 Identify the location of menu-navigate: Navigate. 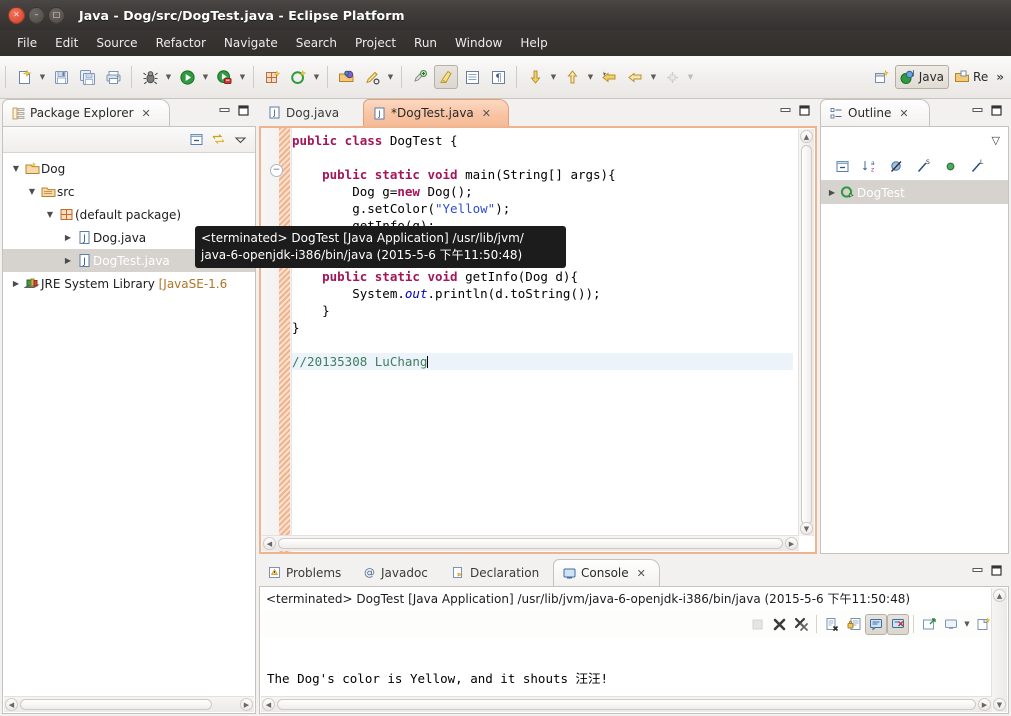
(251, 43).